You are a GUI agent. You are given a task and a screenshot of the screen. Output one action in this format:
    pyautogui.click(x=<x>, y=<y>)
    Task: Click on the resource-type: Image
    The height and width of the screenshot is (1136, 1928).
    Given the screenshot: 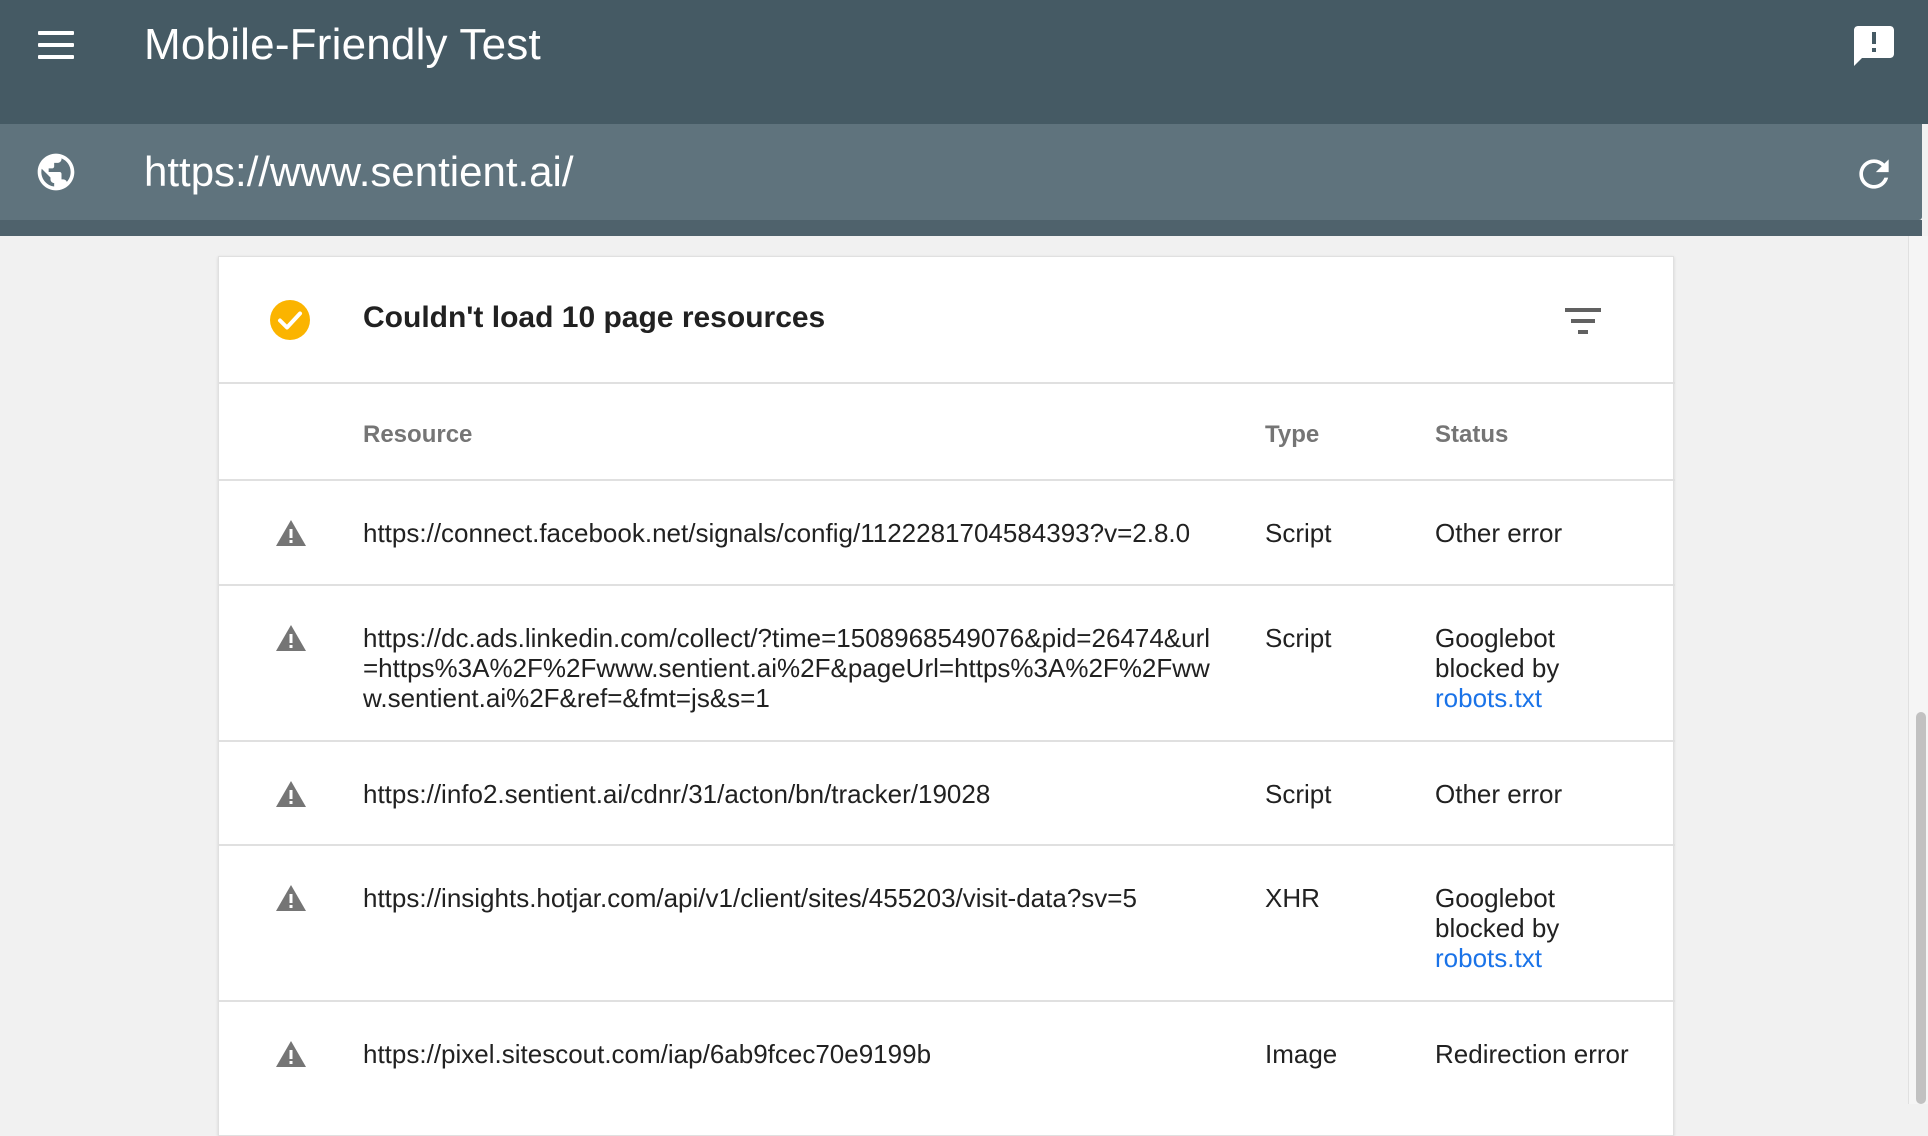 What is the action you would take?
    pyautogui.click(x=1301, y=1054)
    